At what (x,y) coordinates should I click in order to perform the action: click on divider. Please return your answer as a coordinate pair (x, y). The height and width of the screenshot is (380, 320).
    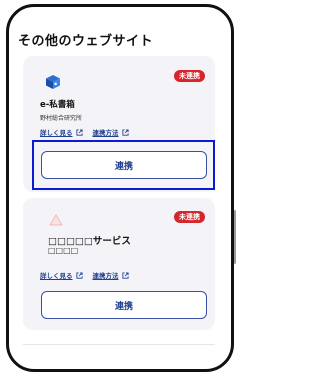
    Looking at the image, I should click on (119, 344).